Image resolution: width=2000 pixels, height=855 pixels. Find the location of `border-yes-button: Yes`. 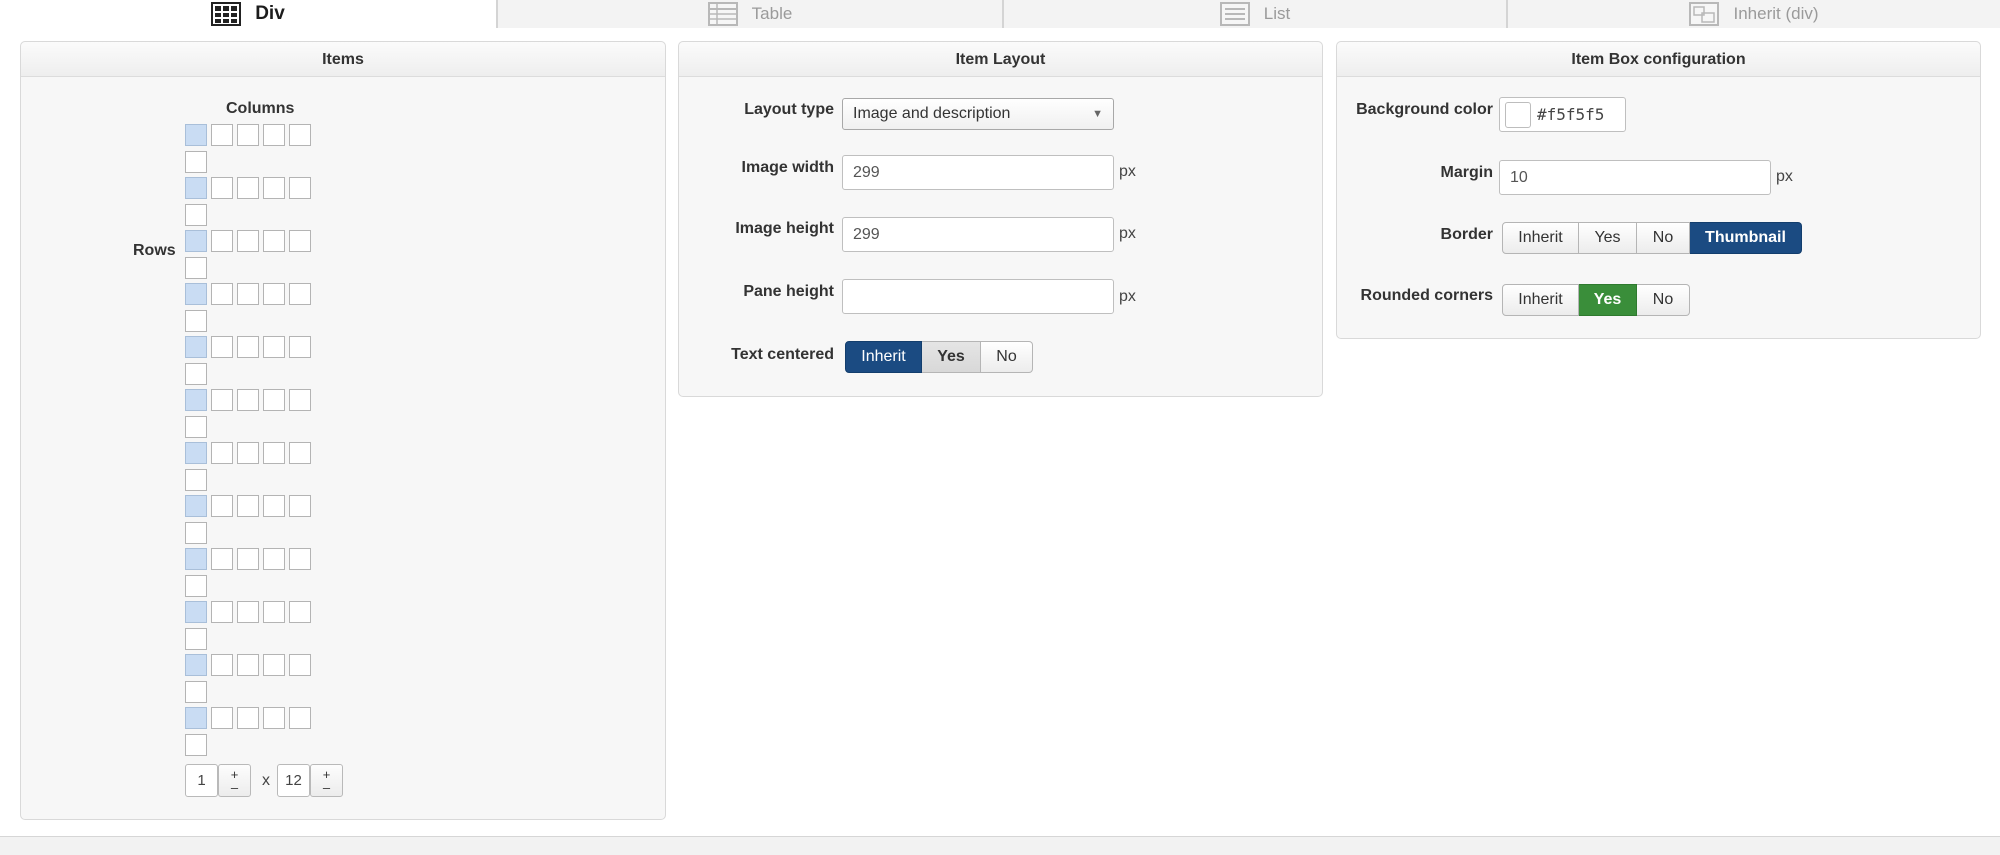

border-yes-button: Yes is located at coordinates (1608, 238).